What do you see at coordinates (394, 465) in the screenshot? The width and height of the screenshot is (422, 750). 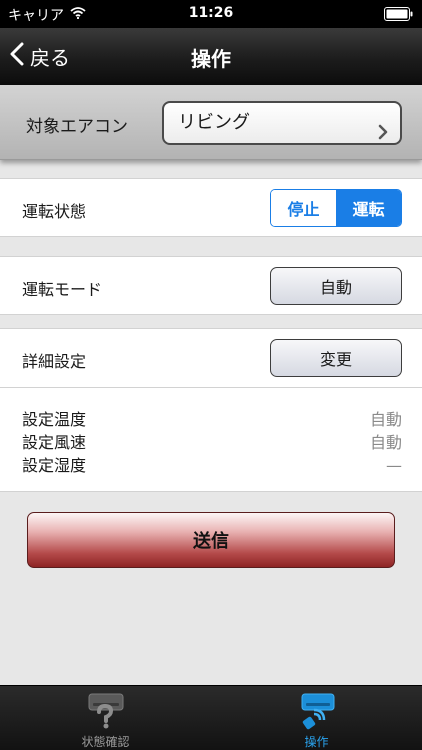 I see `set-humidity-value: —` at bounding box center [394, 465].